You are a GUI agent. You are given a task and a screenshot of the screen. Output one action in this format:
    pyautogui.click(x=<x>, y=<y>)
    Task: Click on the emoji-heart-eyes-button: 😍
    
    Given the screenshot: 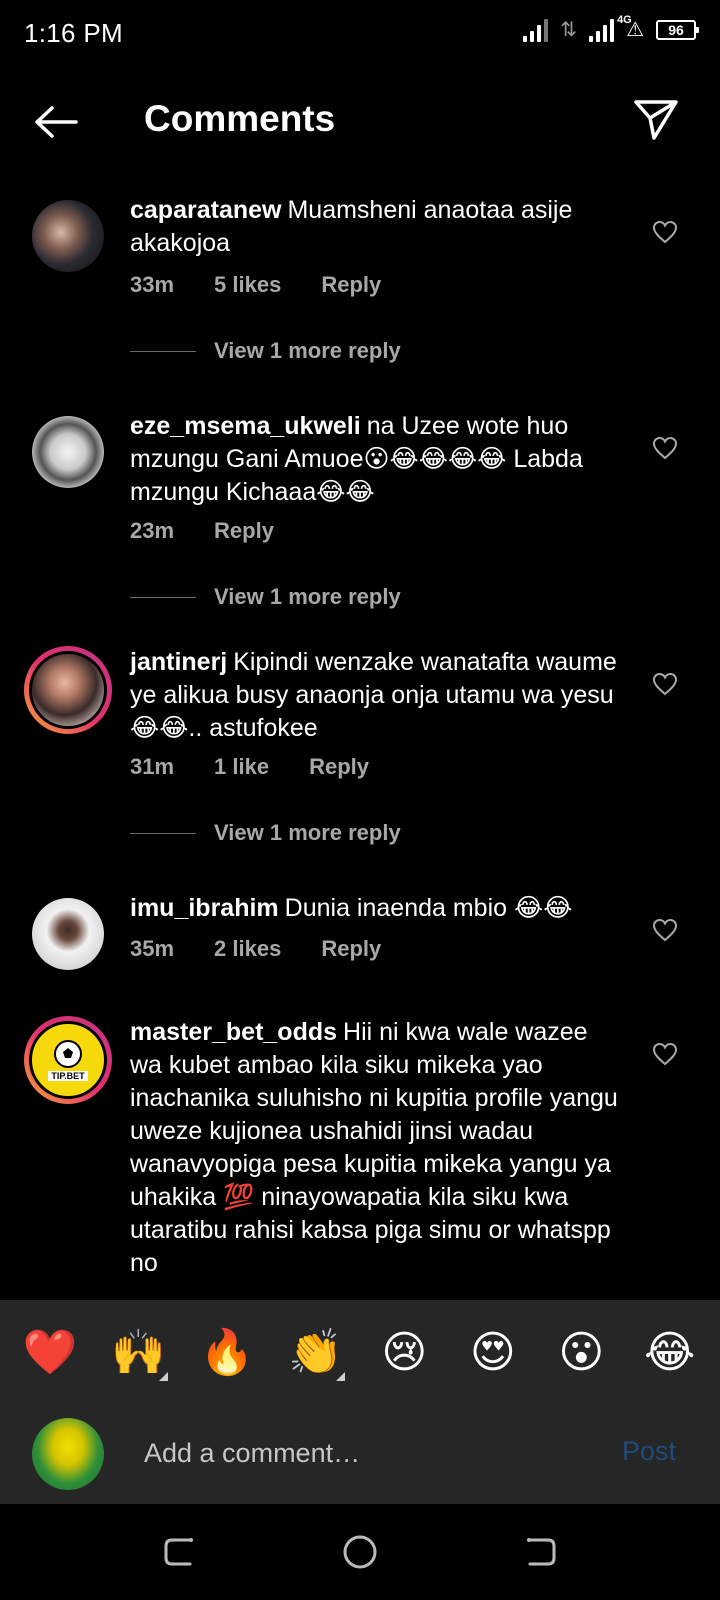 What is the action you would take?
    pyautogui.click(x=493, y=1353)
    